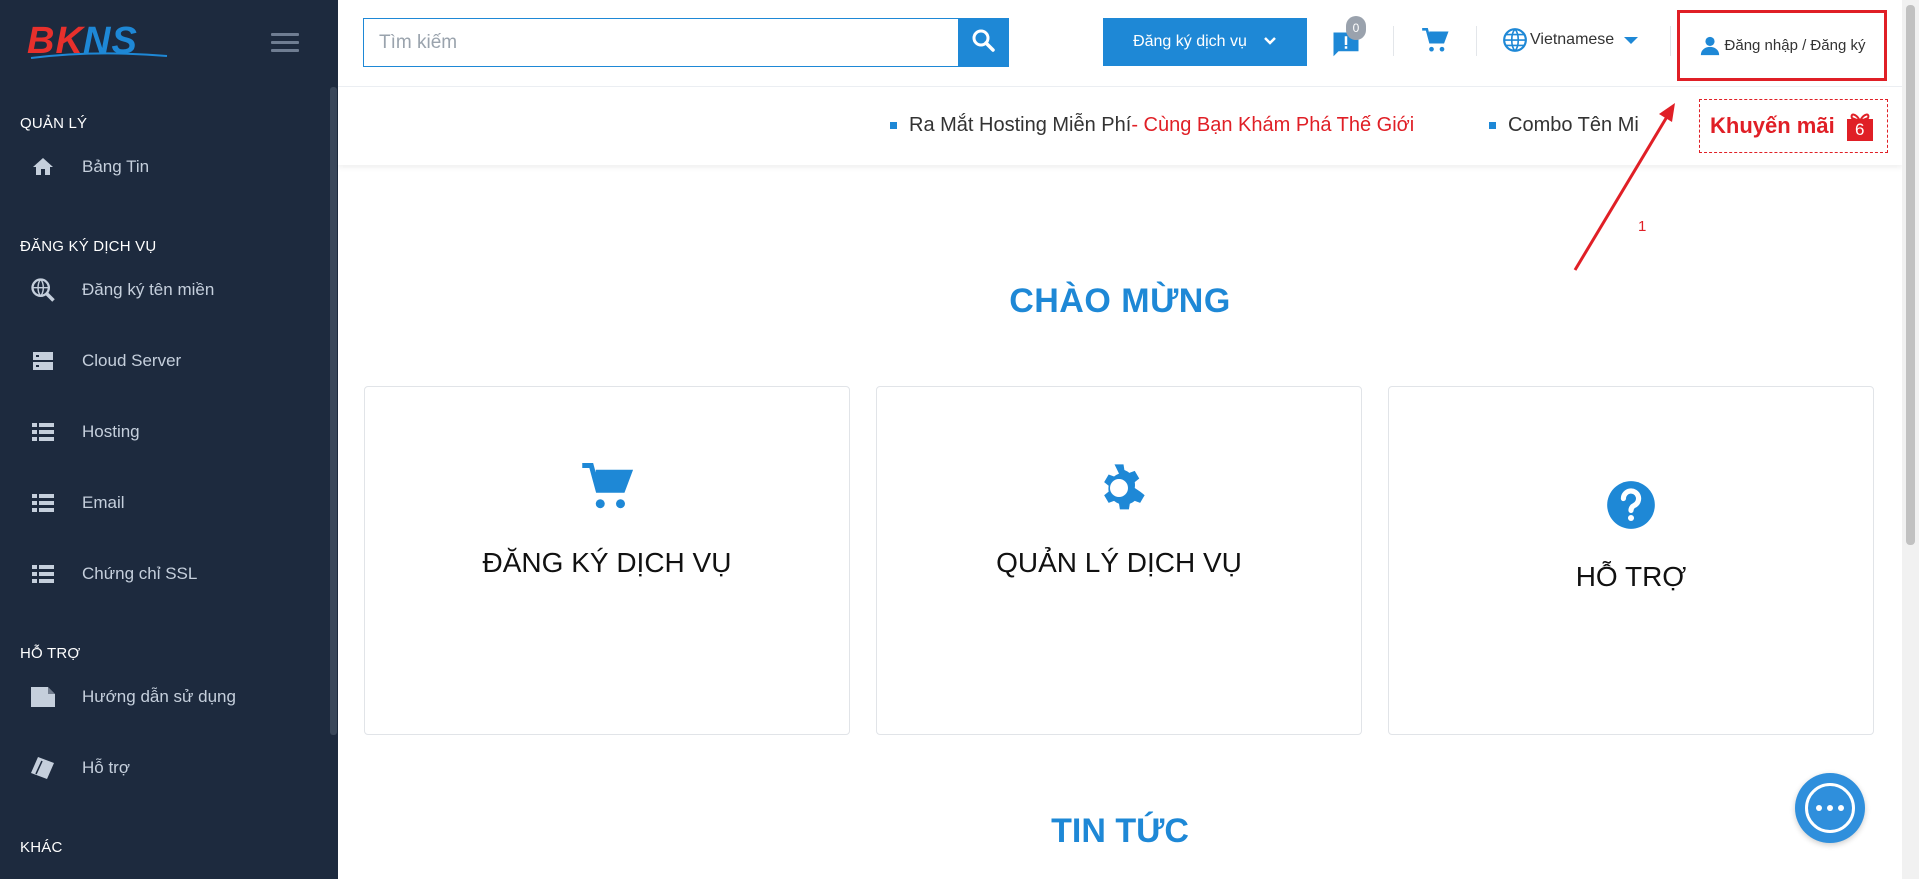 This screenshot has width=1919, height=879. I want to click on sidebar-item-ssl: Chứng chỉ SSL, so click(173, 574).